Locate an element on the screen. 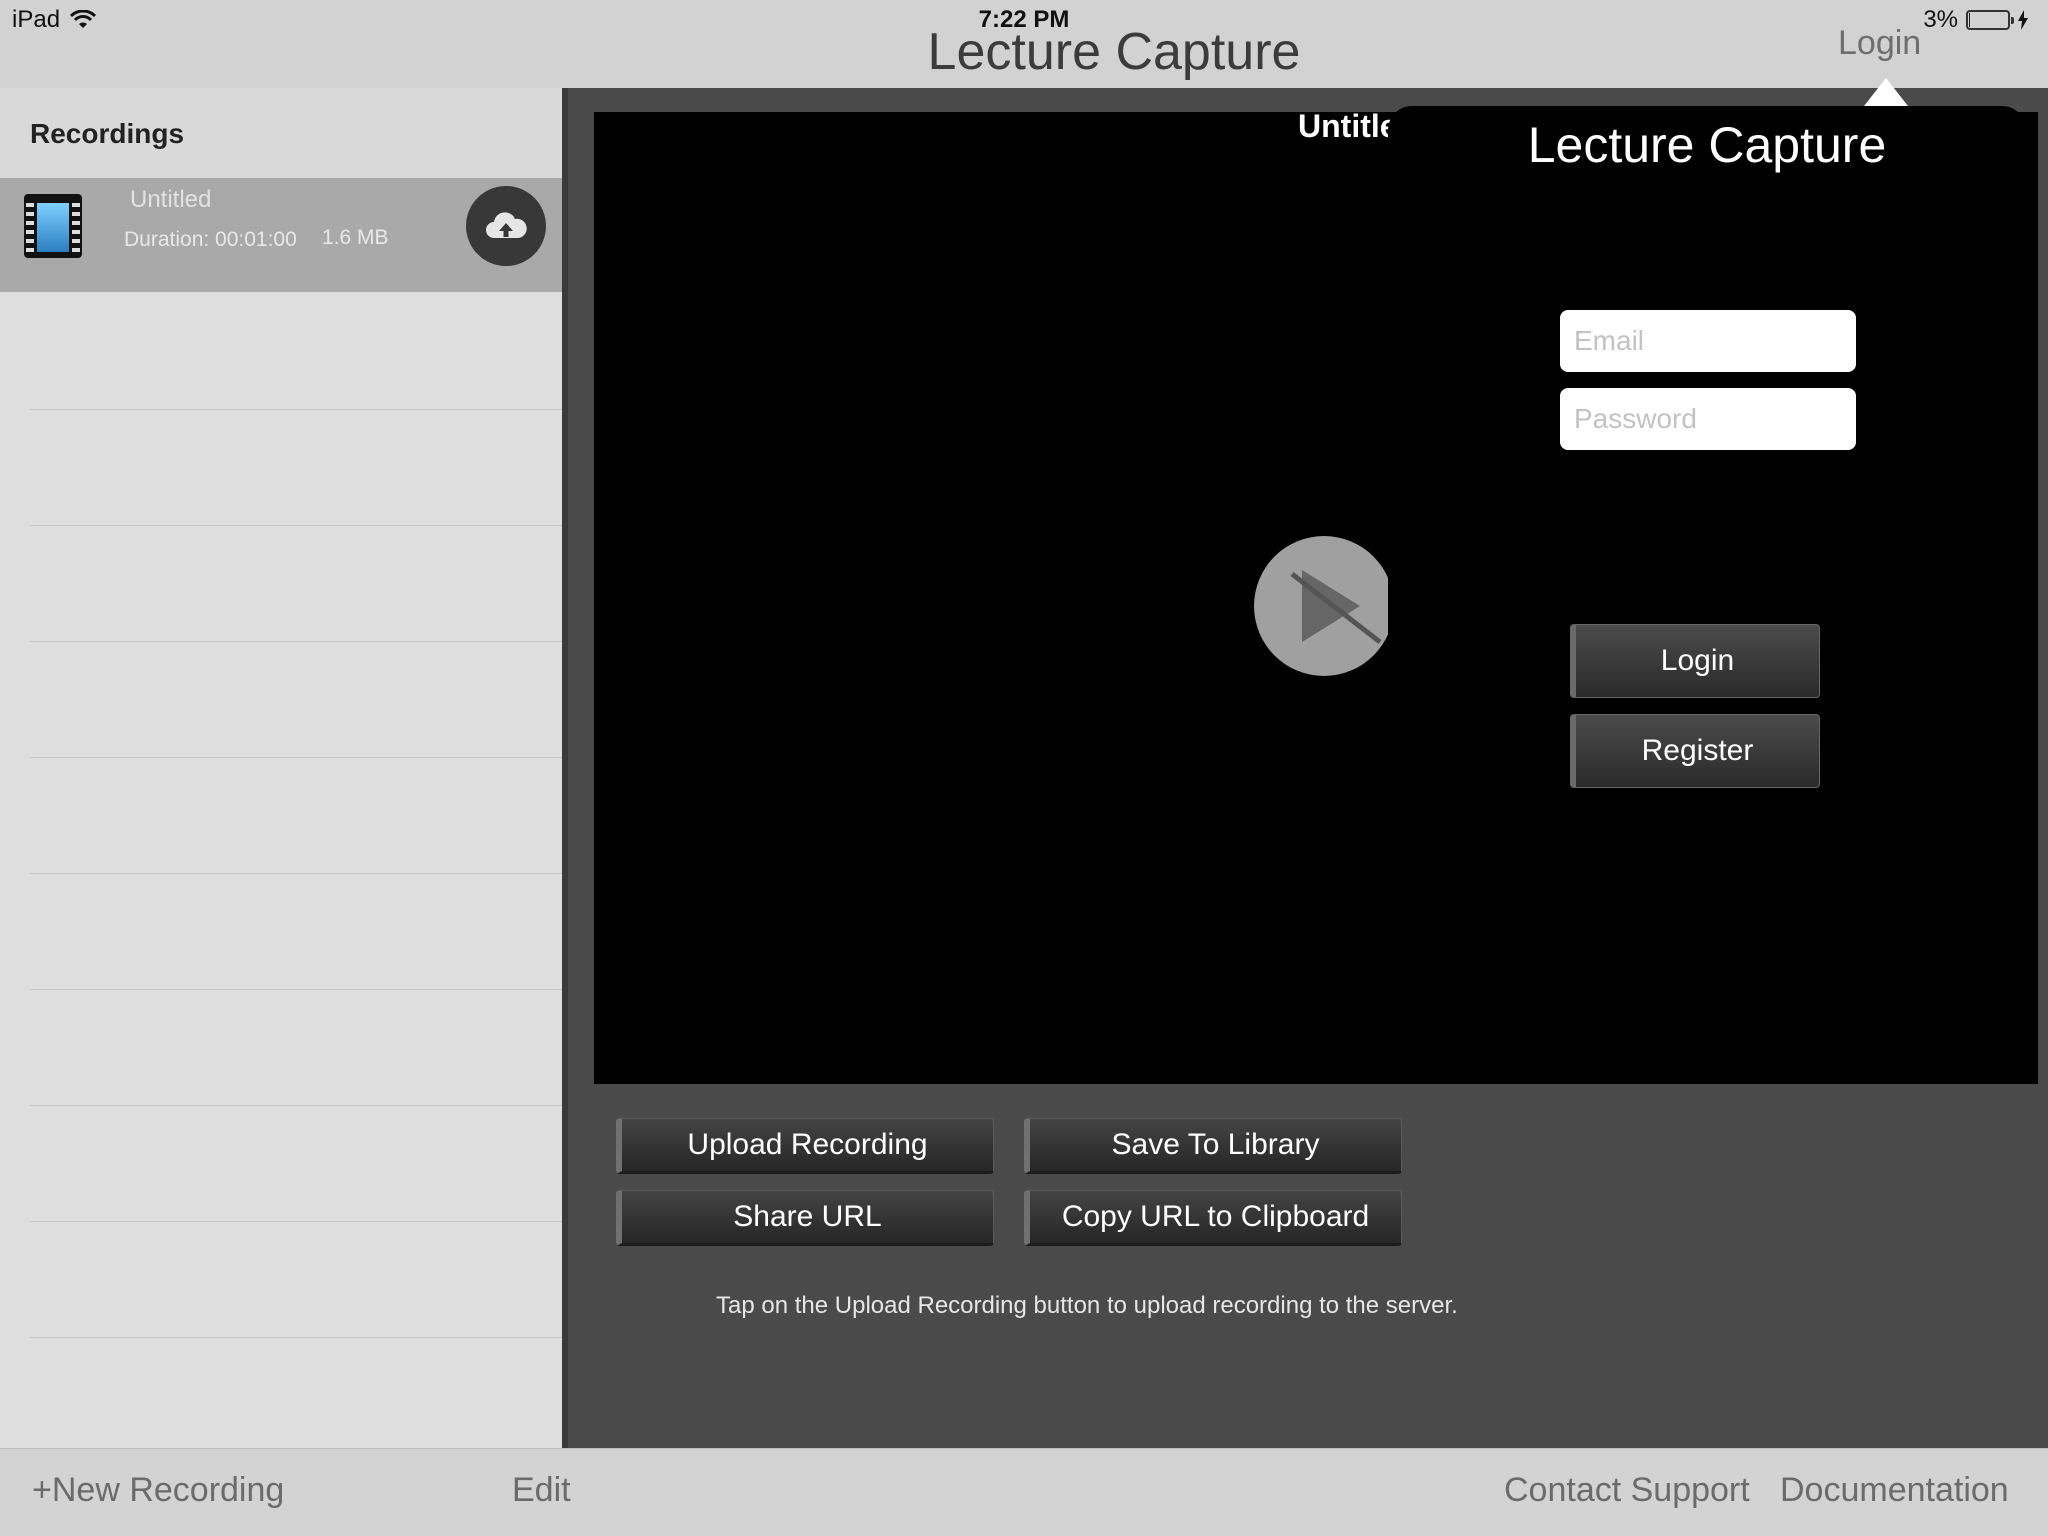 The width and height of the screenshot is (2048, 1536). contact-support-button: Contact Support is located at coordinates (1627, 1490).